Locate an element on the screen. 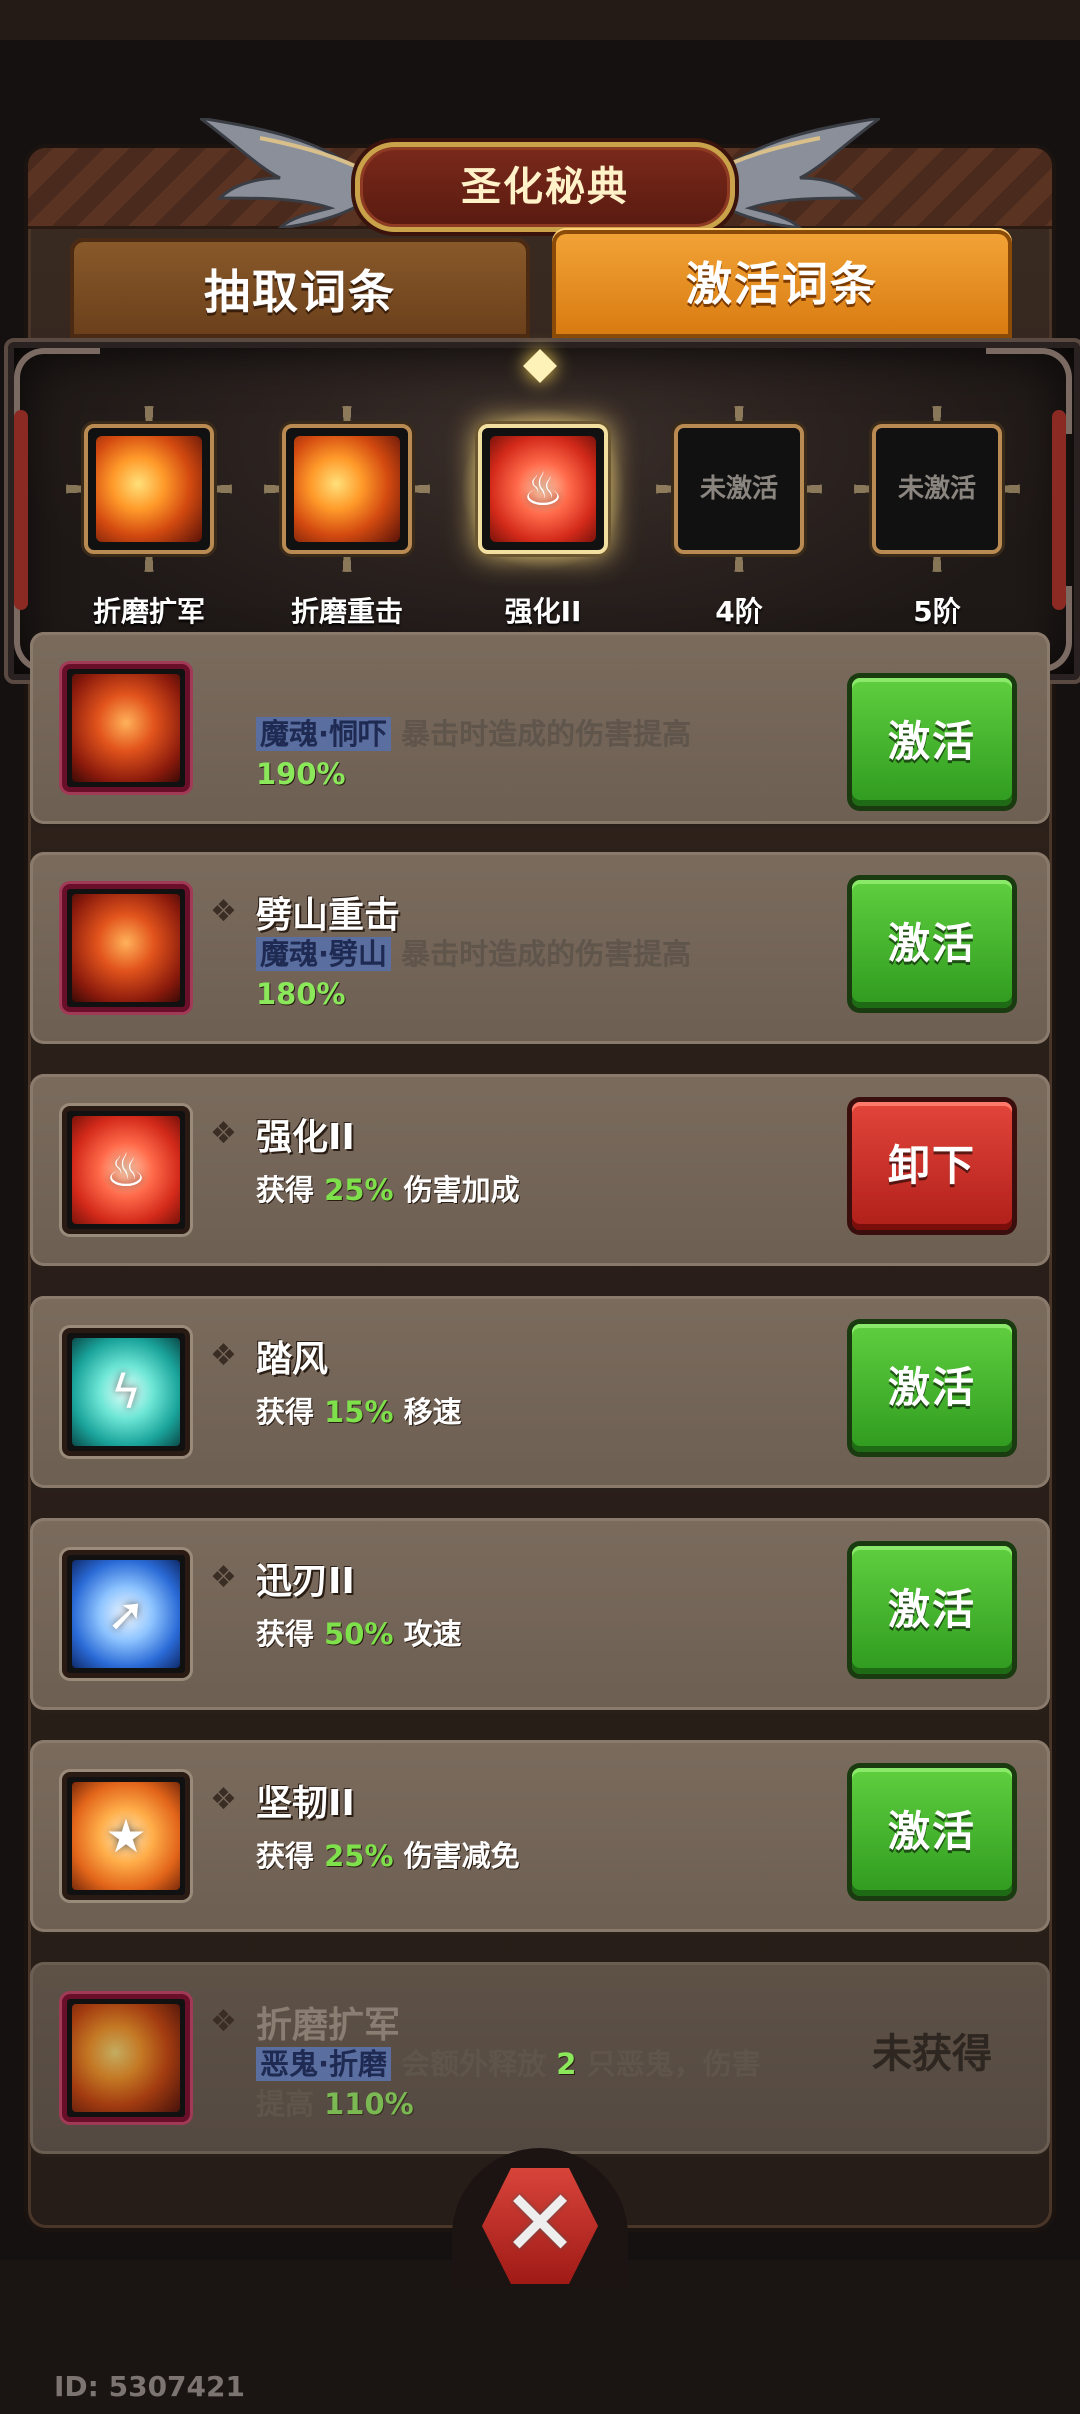  entry-card: ϟ ❖ 踏风 获得 15% 移速 激活 is located at coordinates (540, 1392).